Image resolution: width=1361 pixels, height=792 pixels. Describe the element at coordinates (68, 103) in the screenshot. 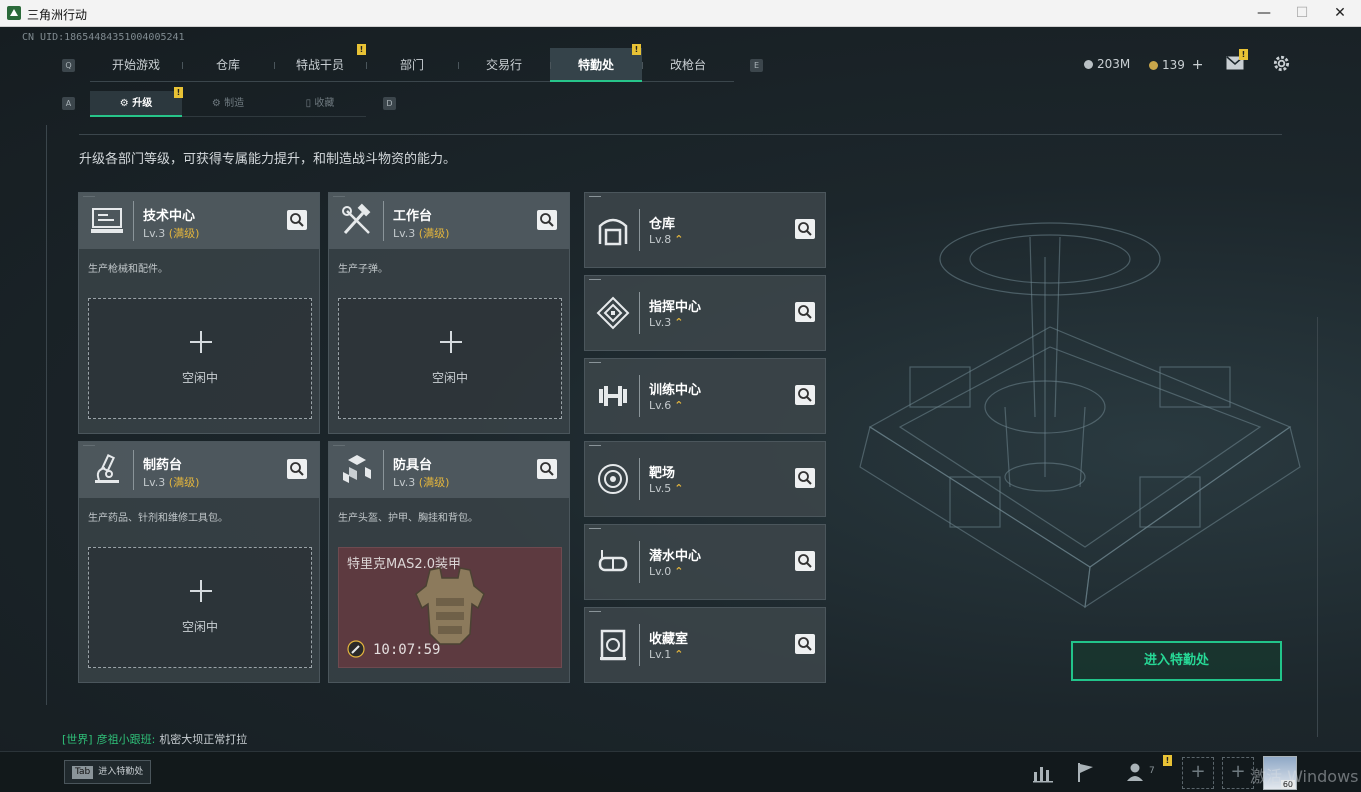

I see `subnav-prev-key-hint: A` at that location.